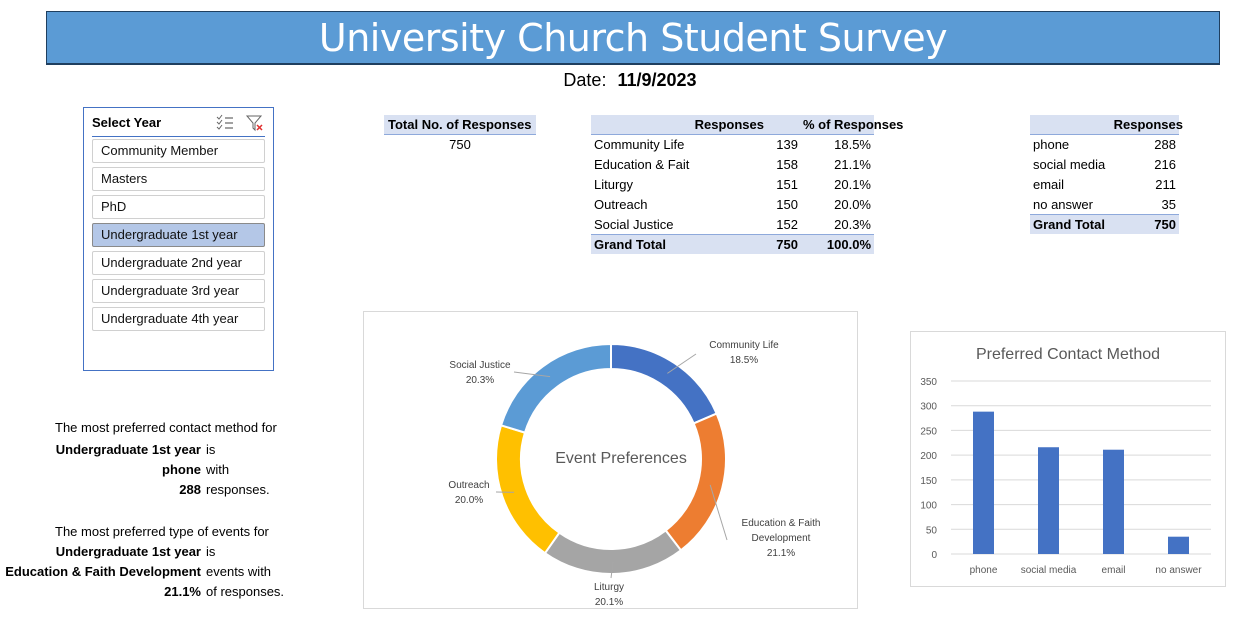 The height and width of the screenshot is (630, 1260). I want to click on events-summary-event: Education & Faith Development, so click(103, 571).